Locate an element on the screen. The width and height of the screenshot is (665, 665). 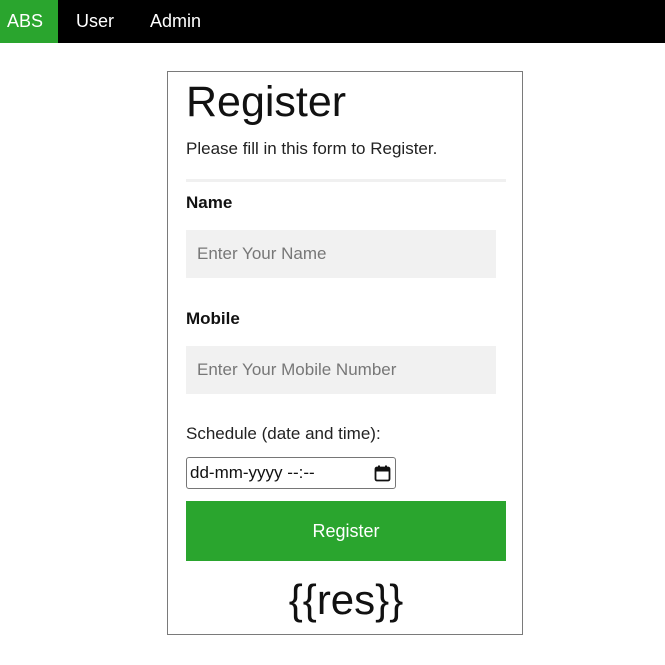
result-text: {{res}} is located at coordinates (346, 599).